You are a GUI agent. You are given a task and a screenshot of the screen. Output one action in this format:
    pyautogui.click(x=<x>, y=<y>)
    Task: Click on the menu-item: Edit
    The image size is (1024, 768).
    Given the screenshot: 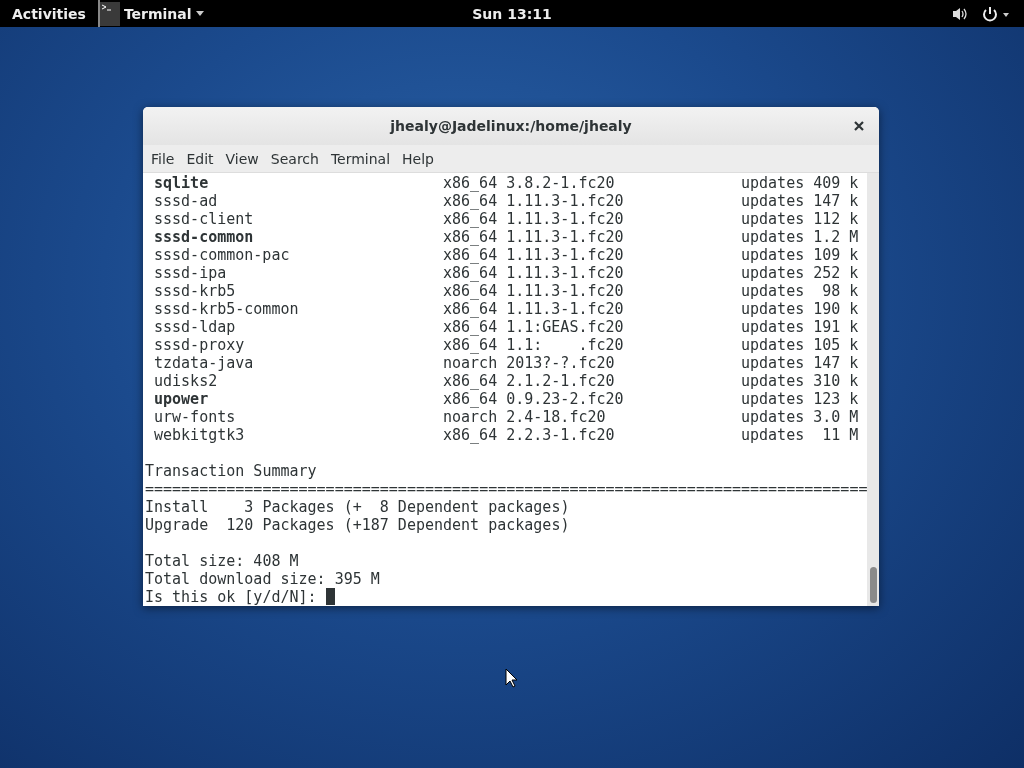 What is the action you would take?
    pyautogui.click(x=200, y=158)
    